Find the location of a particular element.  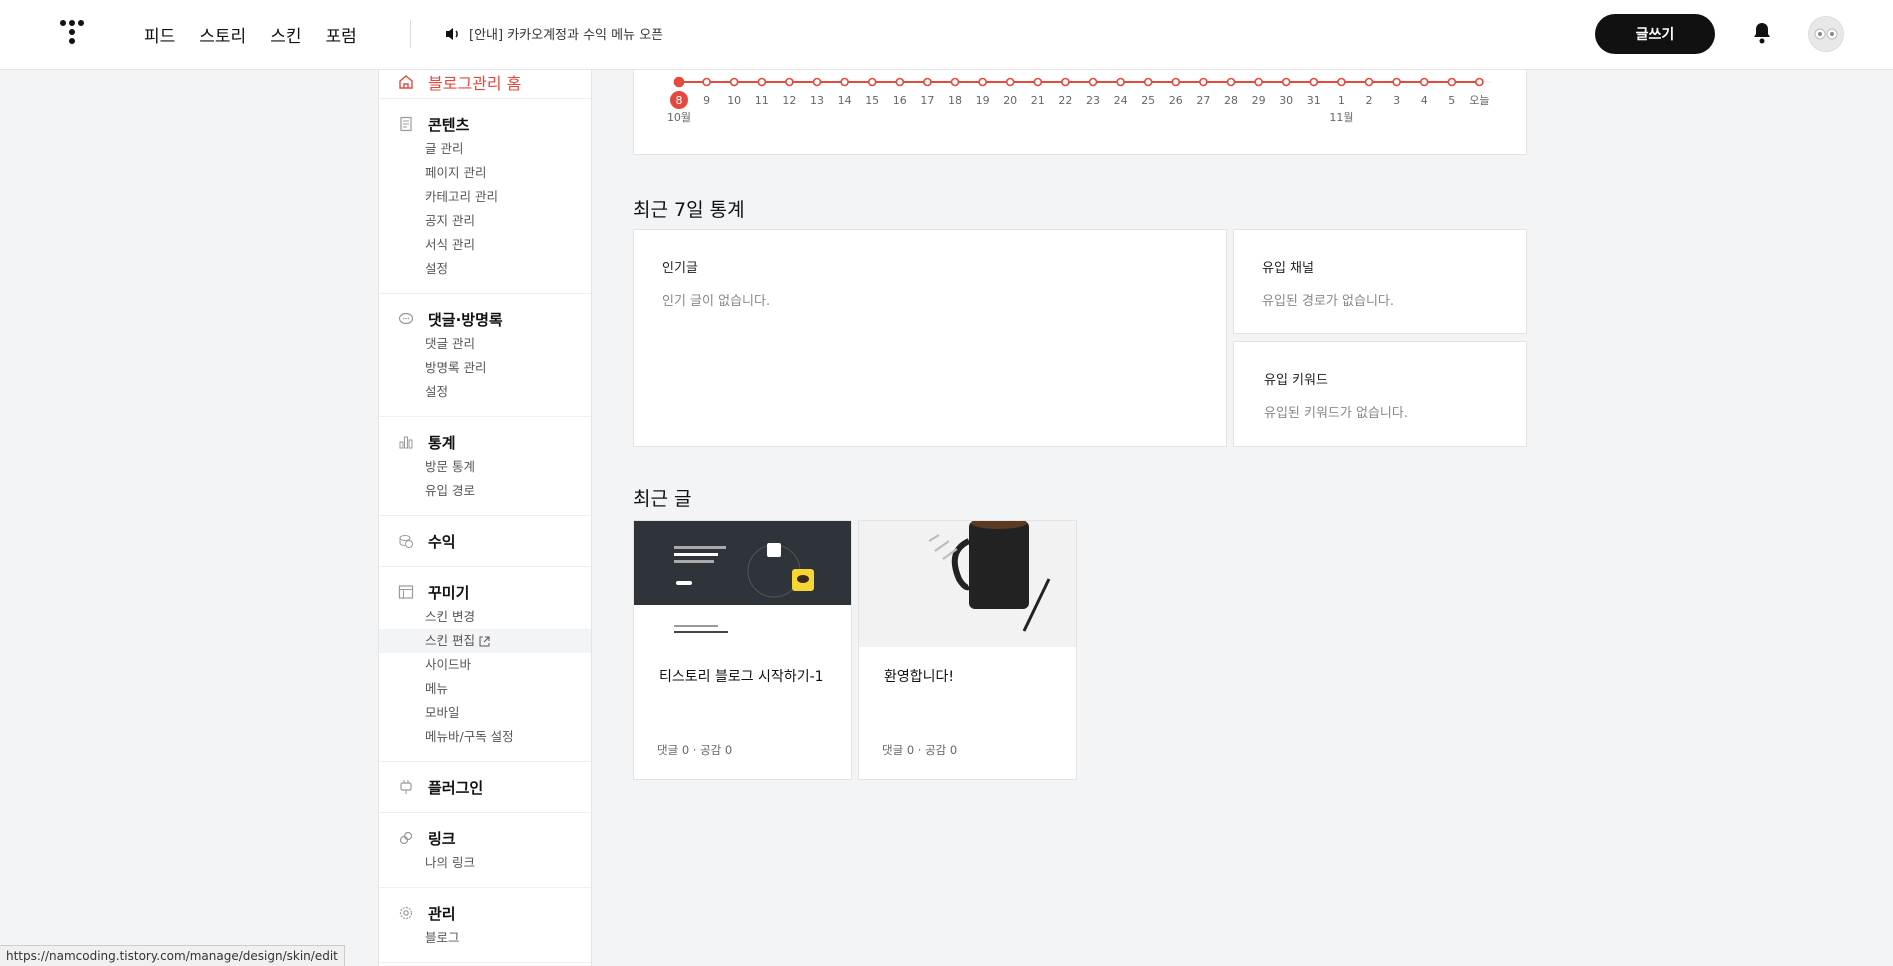

sidebar-heading-label: 통계 is located at coordinates (442, 442).